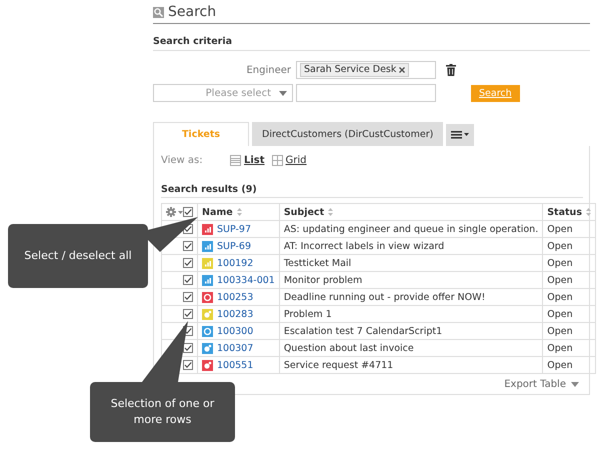  What do you see at coordinates (235, 160) in the screenshot?
I see `list-icon` at bounding box center [235, 160].